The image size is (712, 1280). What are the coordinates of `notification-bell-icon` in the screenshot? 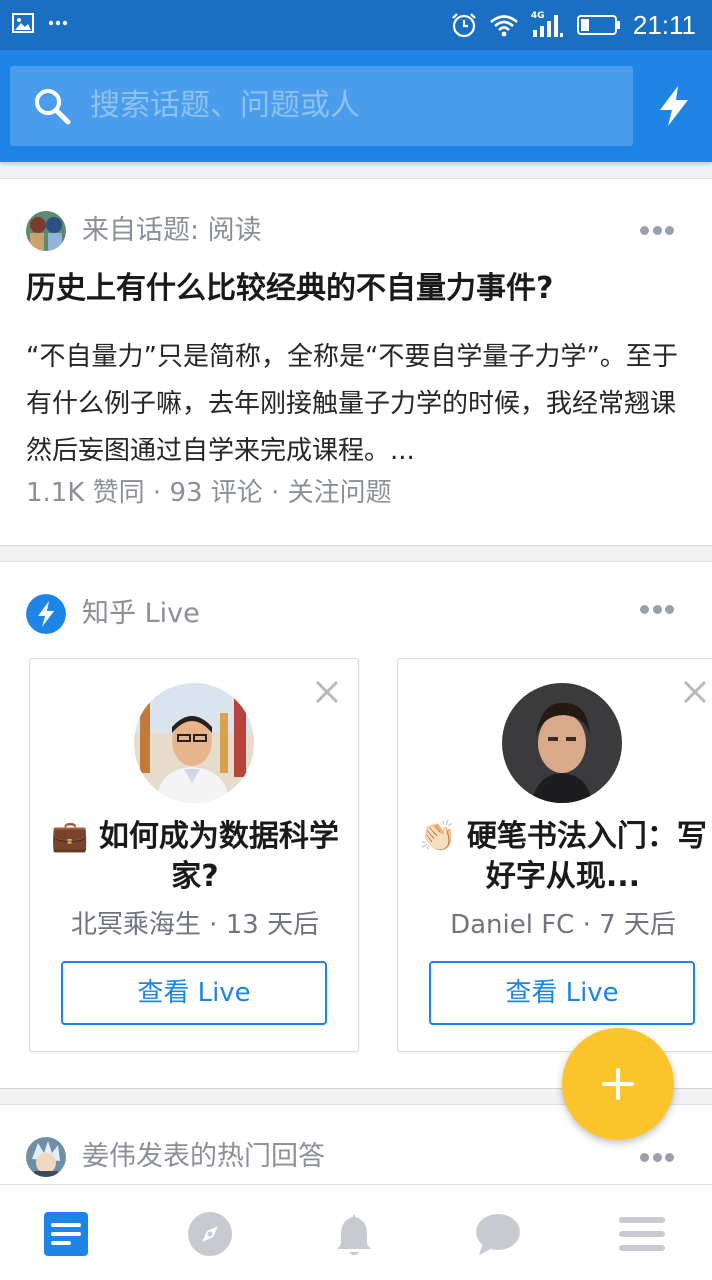 It's located at (354, 1234).